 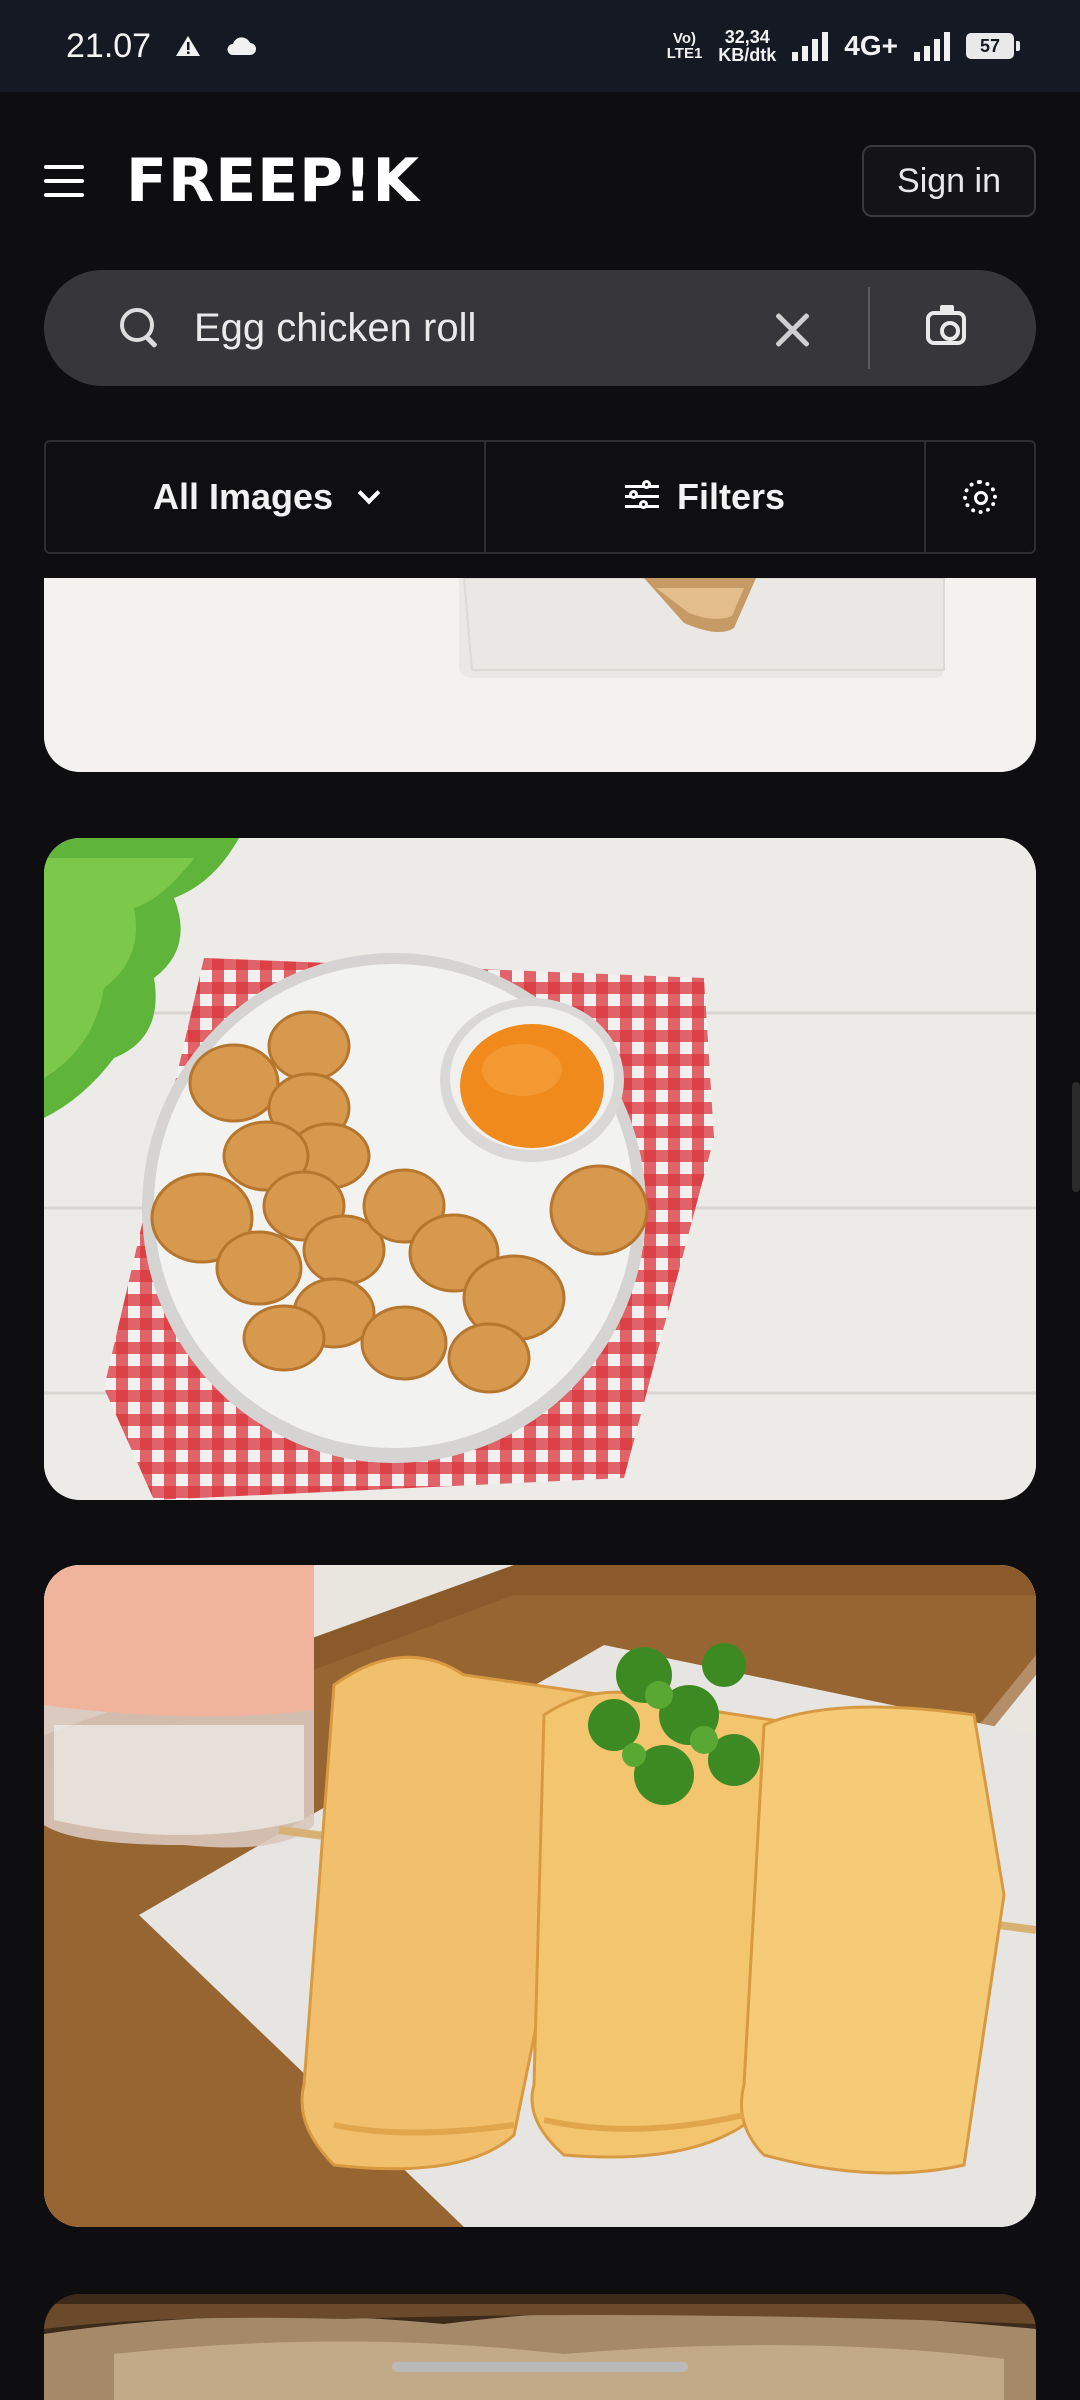 What do you see at coordinates (871, 45) in the screenshot?
I see `network-type: 4G+` at bounding box center [871, 45].